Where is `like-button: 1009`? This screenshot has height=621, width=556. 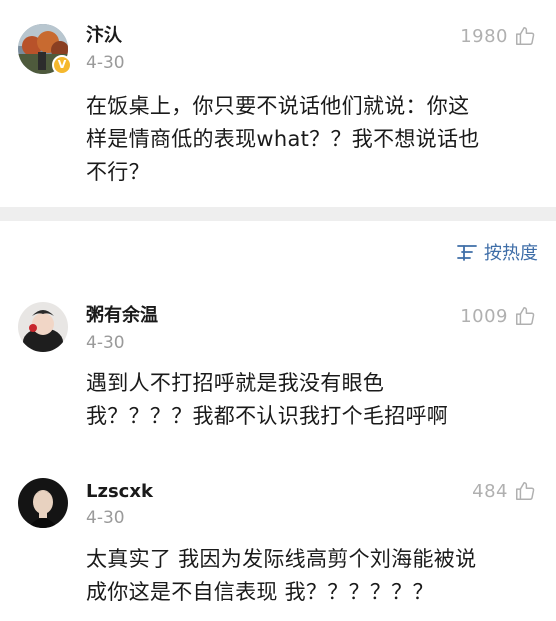
like-button: 1009 is located at coordinates (498, 316).